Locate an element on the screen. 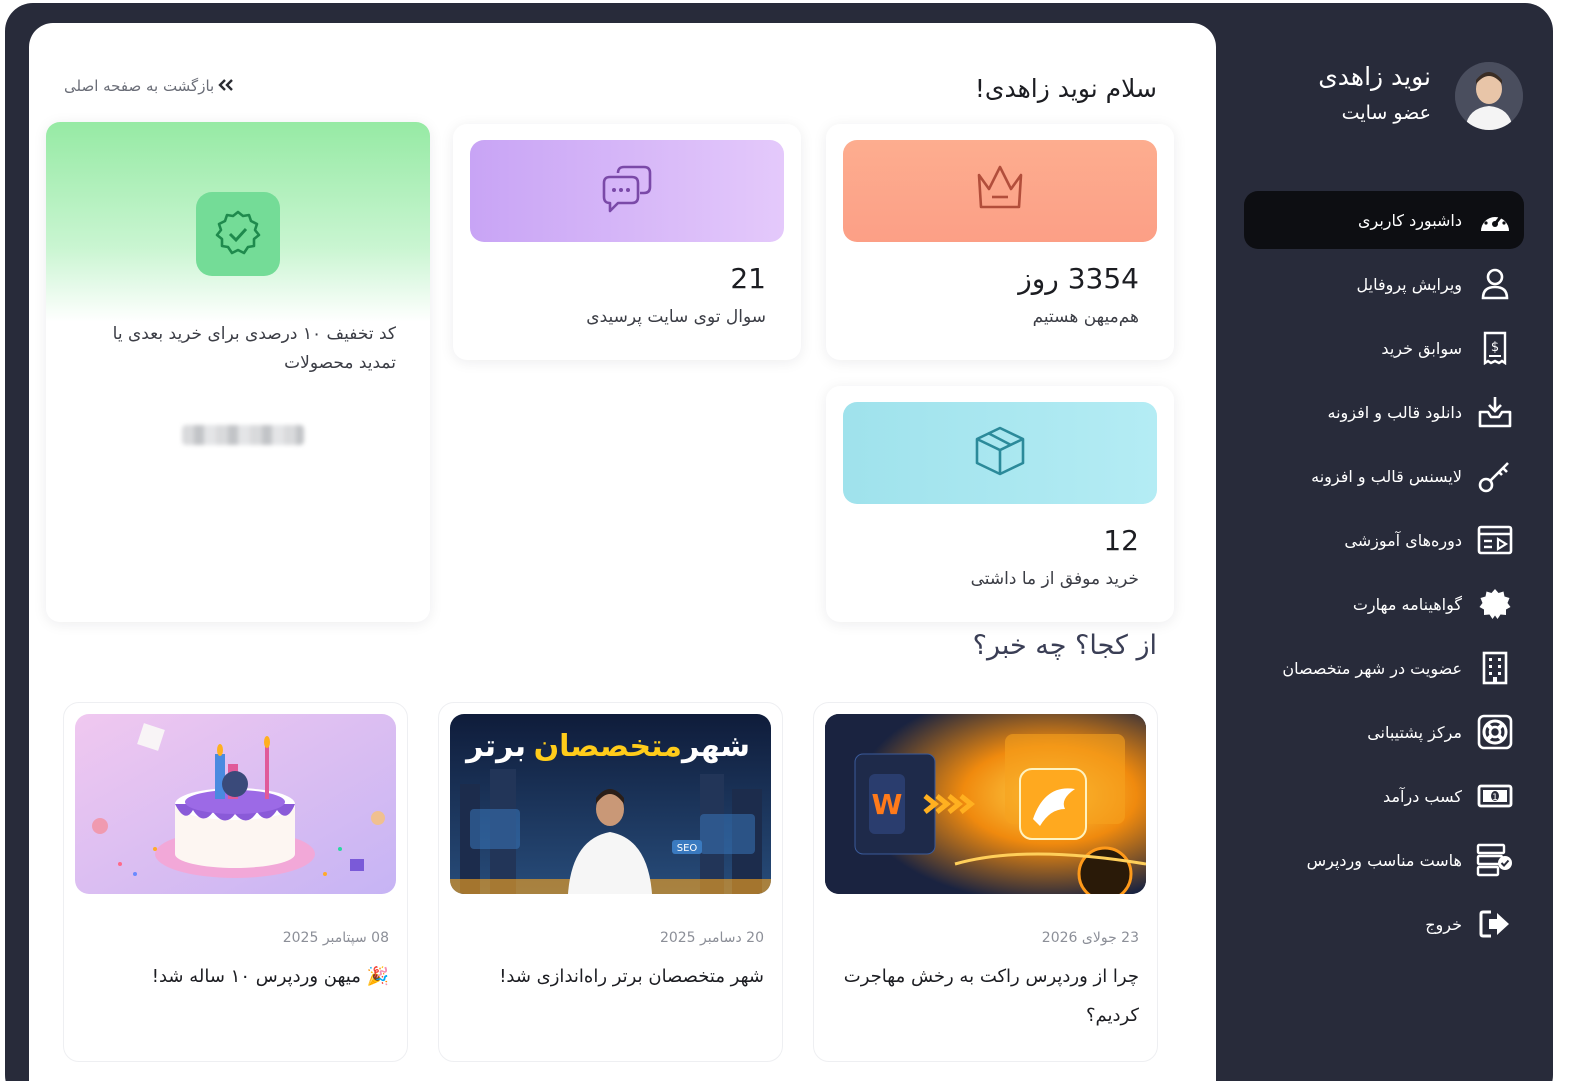 The height and width of the screenshot is (1081, 1572). back-to-home-link: بازگشت به صفحه اصلی is located at coordinates (149, 86).